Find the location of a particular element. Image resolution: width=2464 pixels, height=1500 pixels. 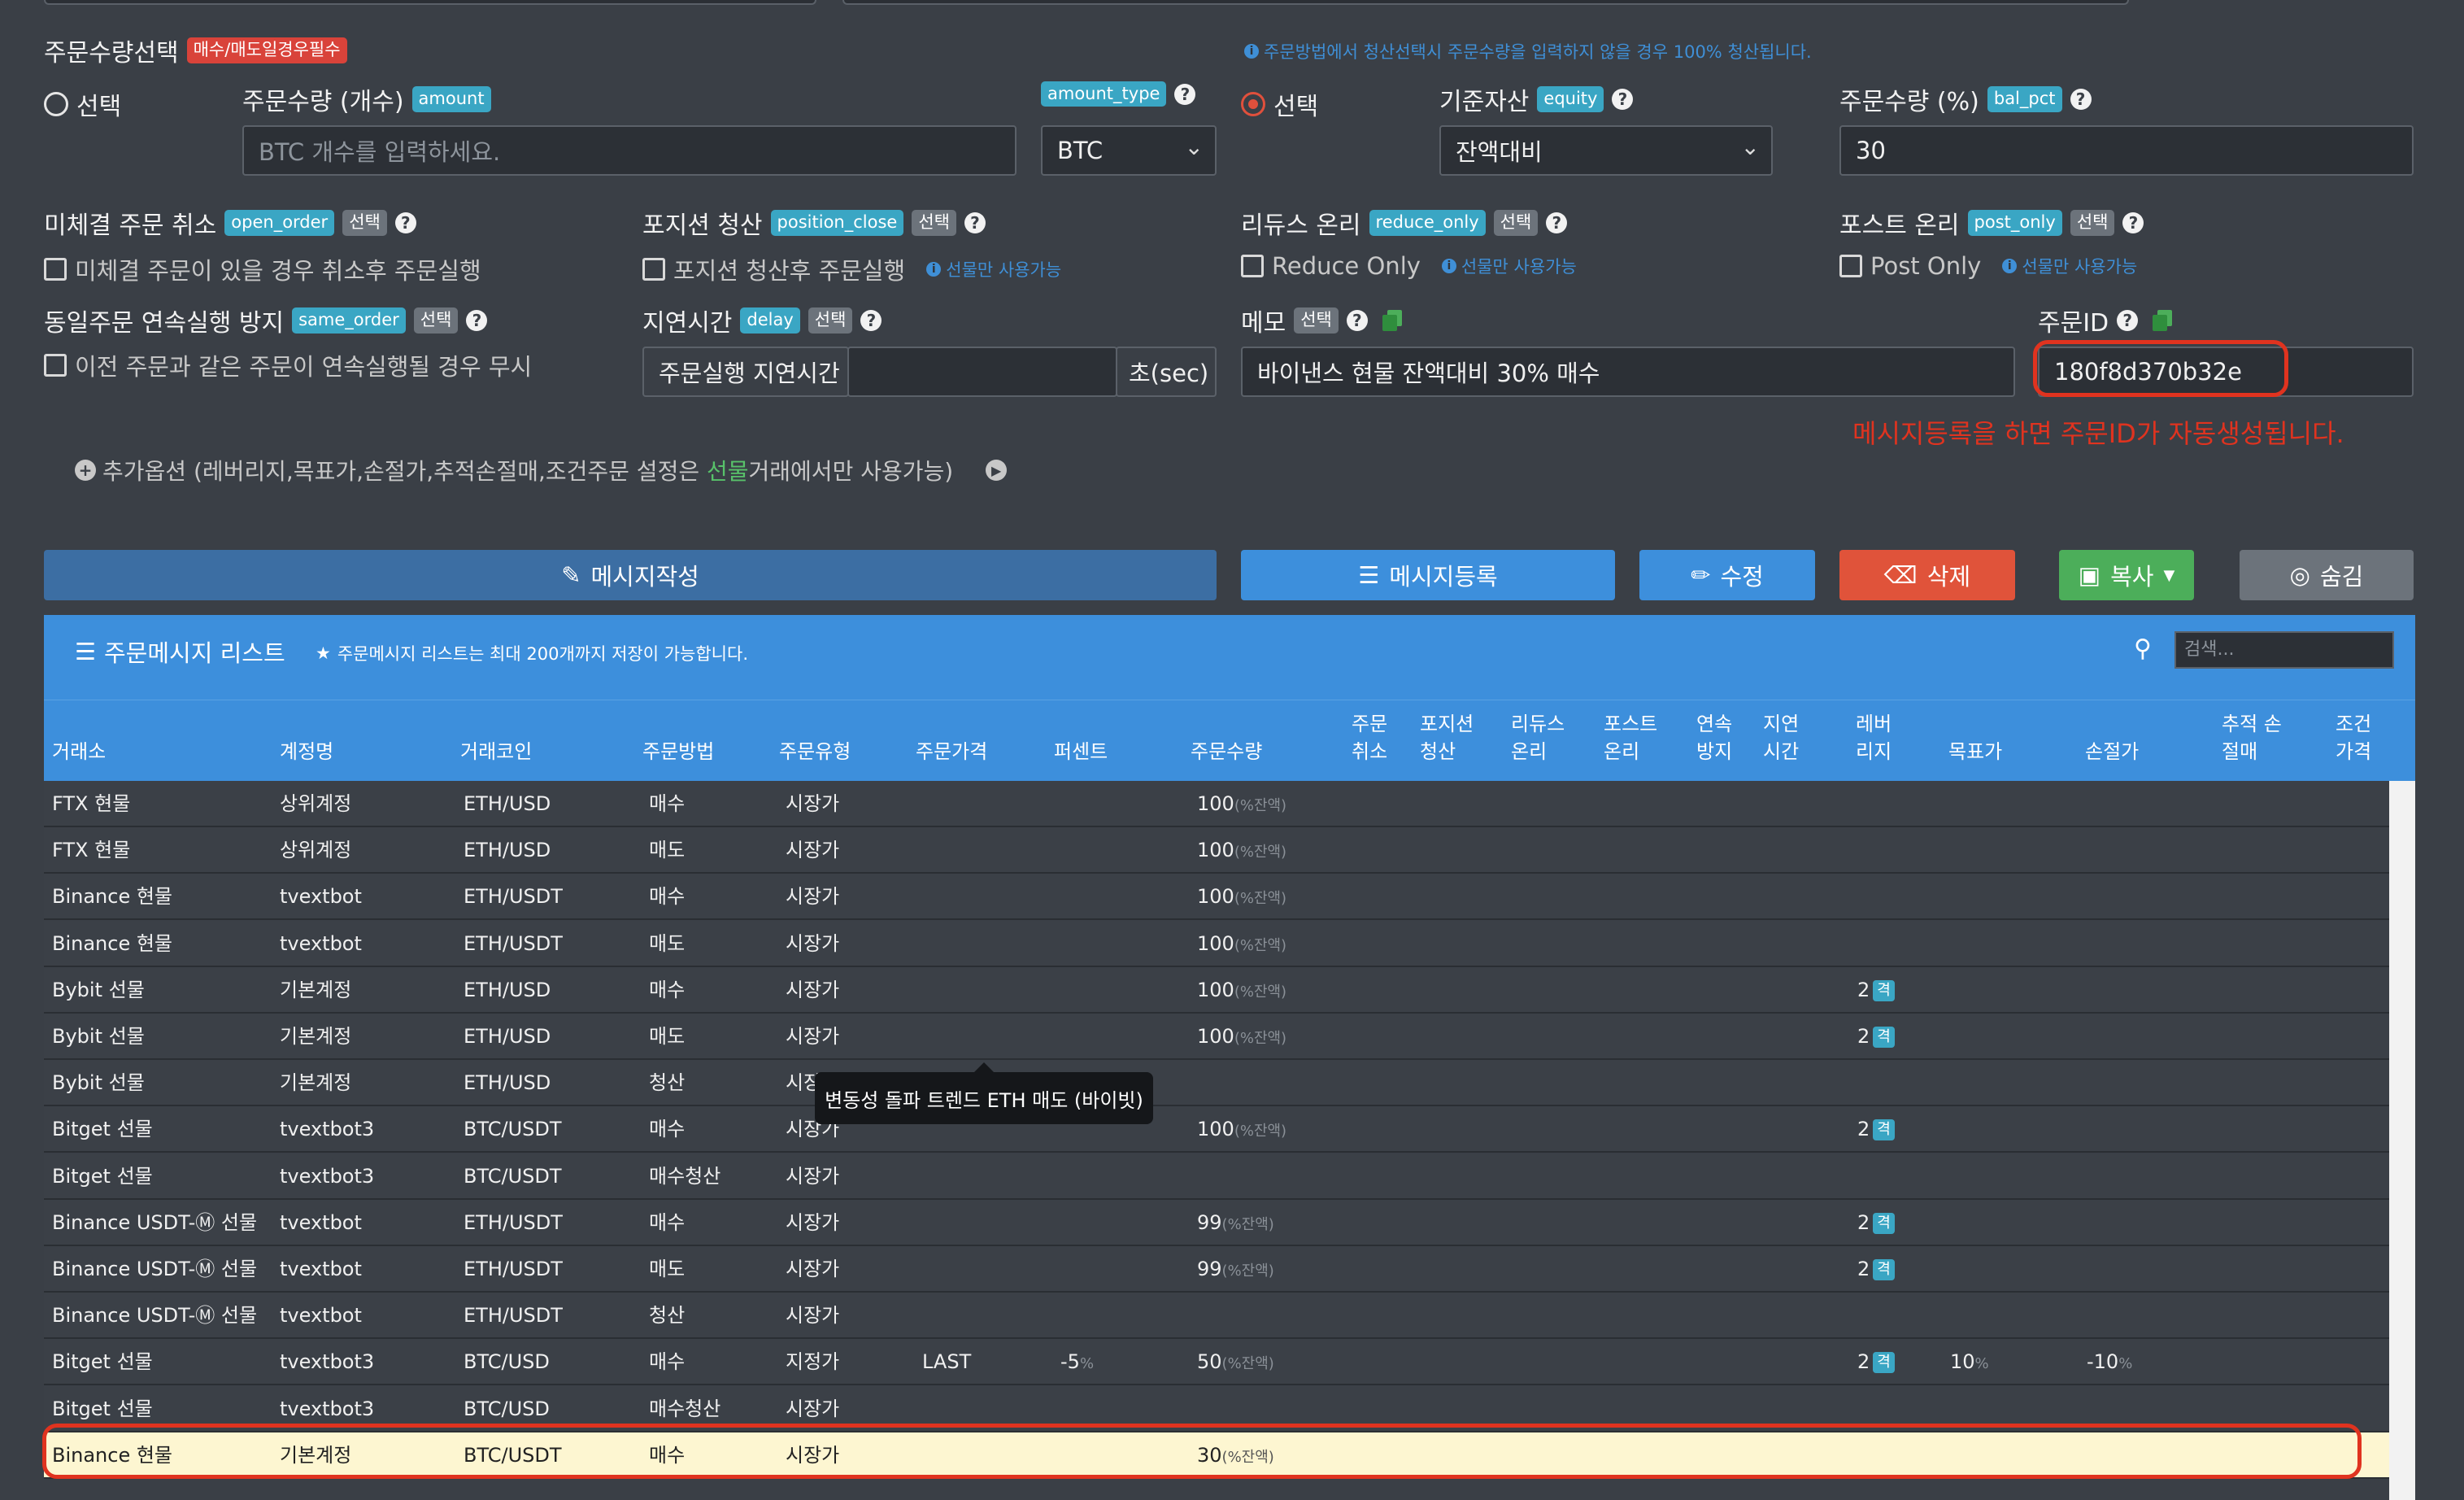

same-order-checkbox: 이전 주문과 같은 주문이 연속실행될 경우 무시 is located at coordinates (288, 365).